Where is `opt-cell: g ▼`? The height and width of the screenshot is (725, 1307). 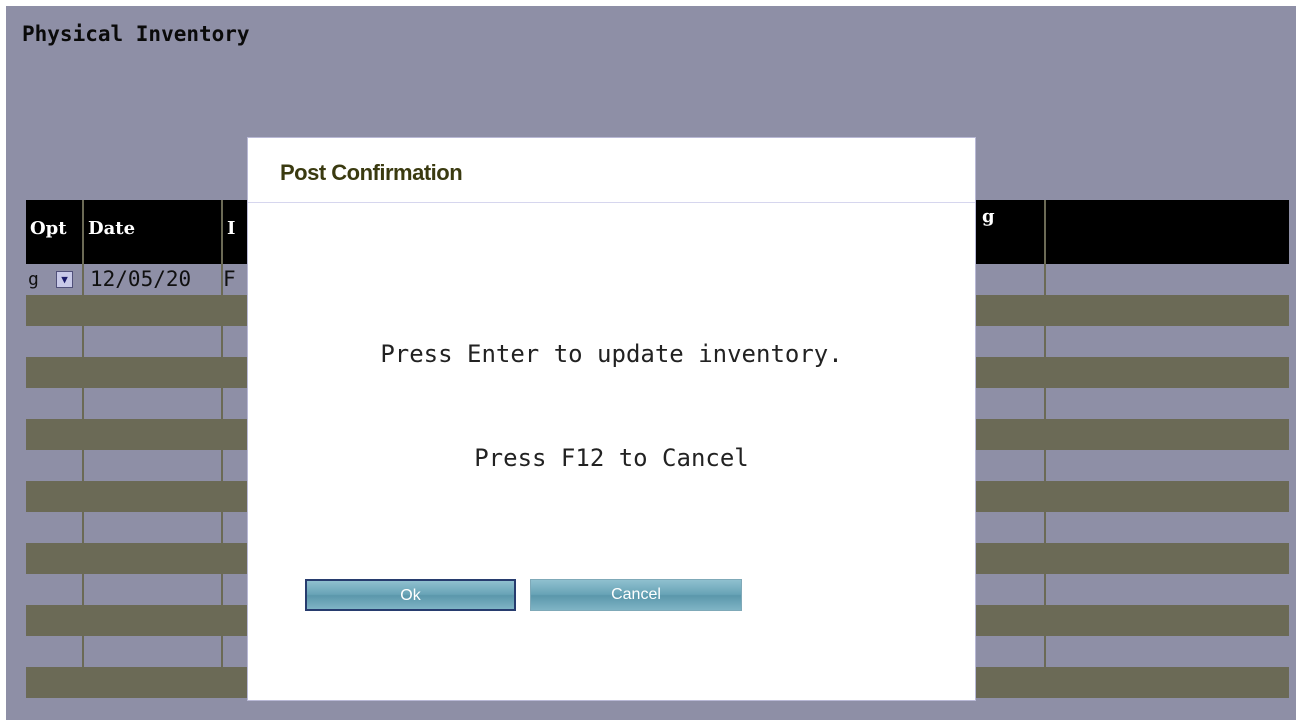 opt-cell: g ▼ is located at coordinates (55, 279).